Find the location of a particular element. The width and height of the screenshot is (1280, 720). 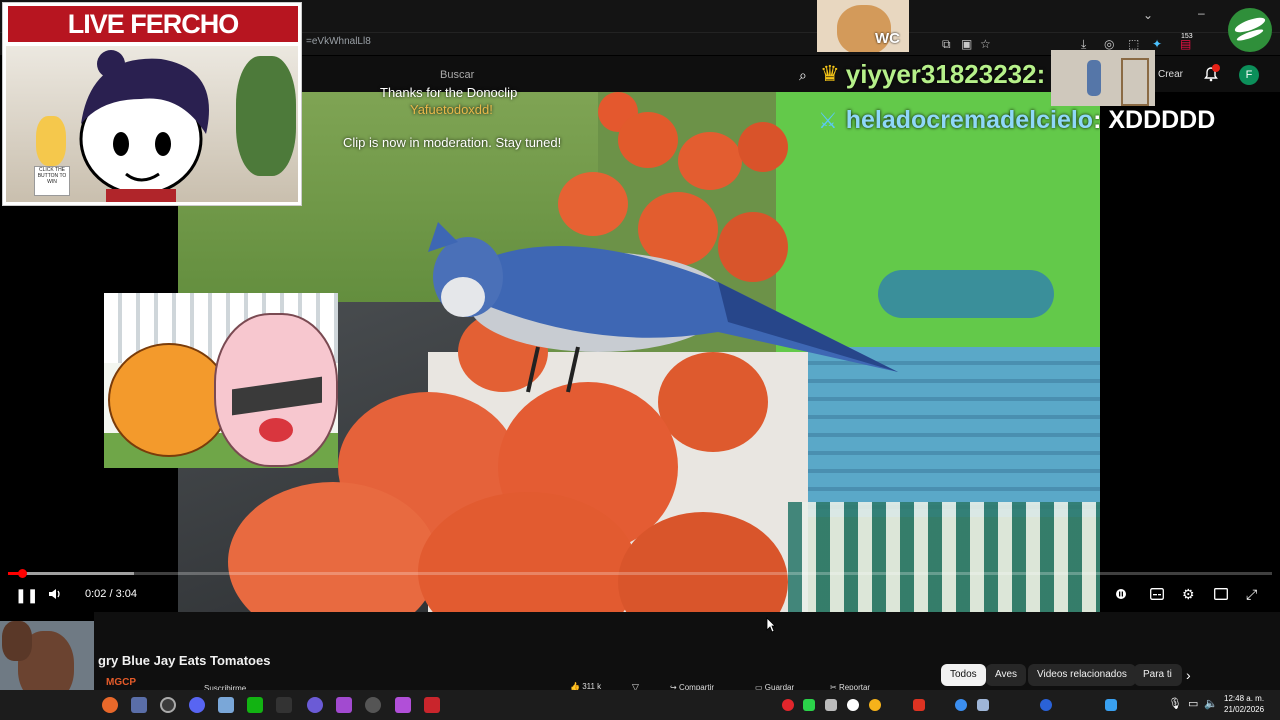

stream-title: LIVE FERCHO REACTION is located at coordinates (153, 40).